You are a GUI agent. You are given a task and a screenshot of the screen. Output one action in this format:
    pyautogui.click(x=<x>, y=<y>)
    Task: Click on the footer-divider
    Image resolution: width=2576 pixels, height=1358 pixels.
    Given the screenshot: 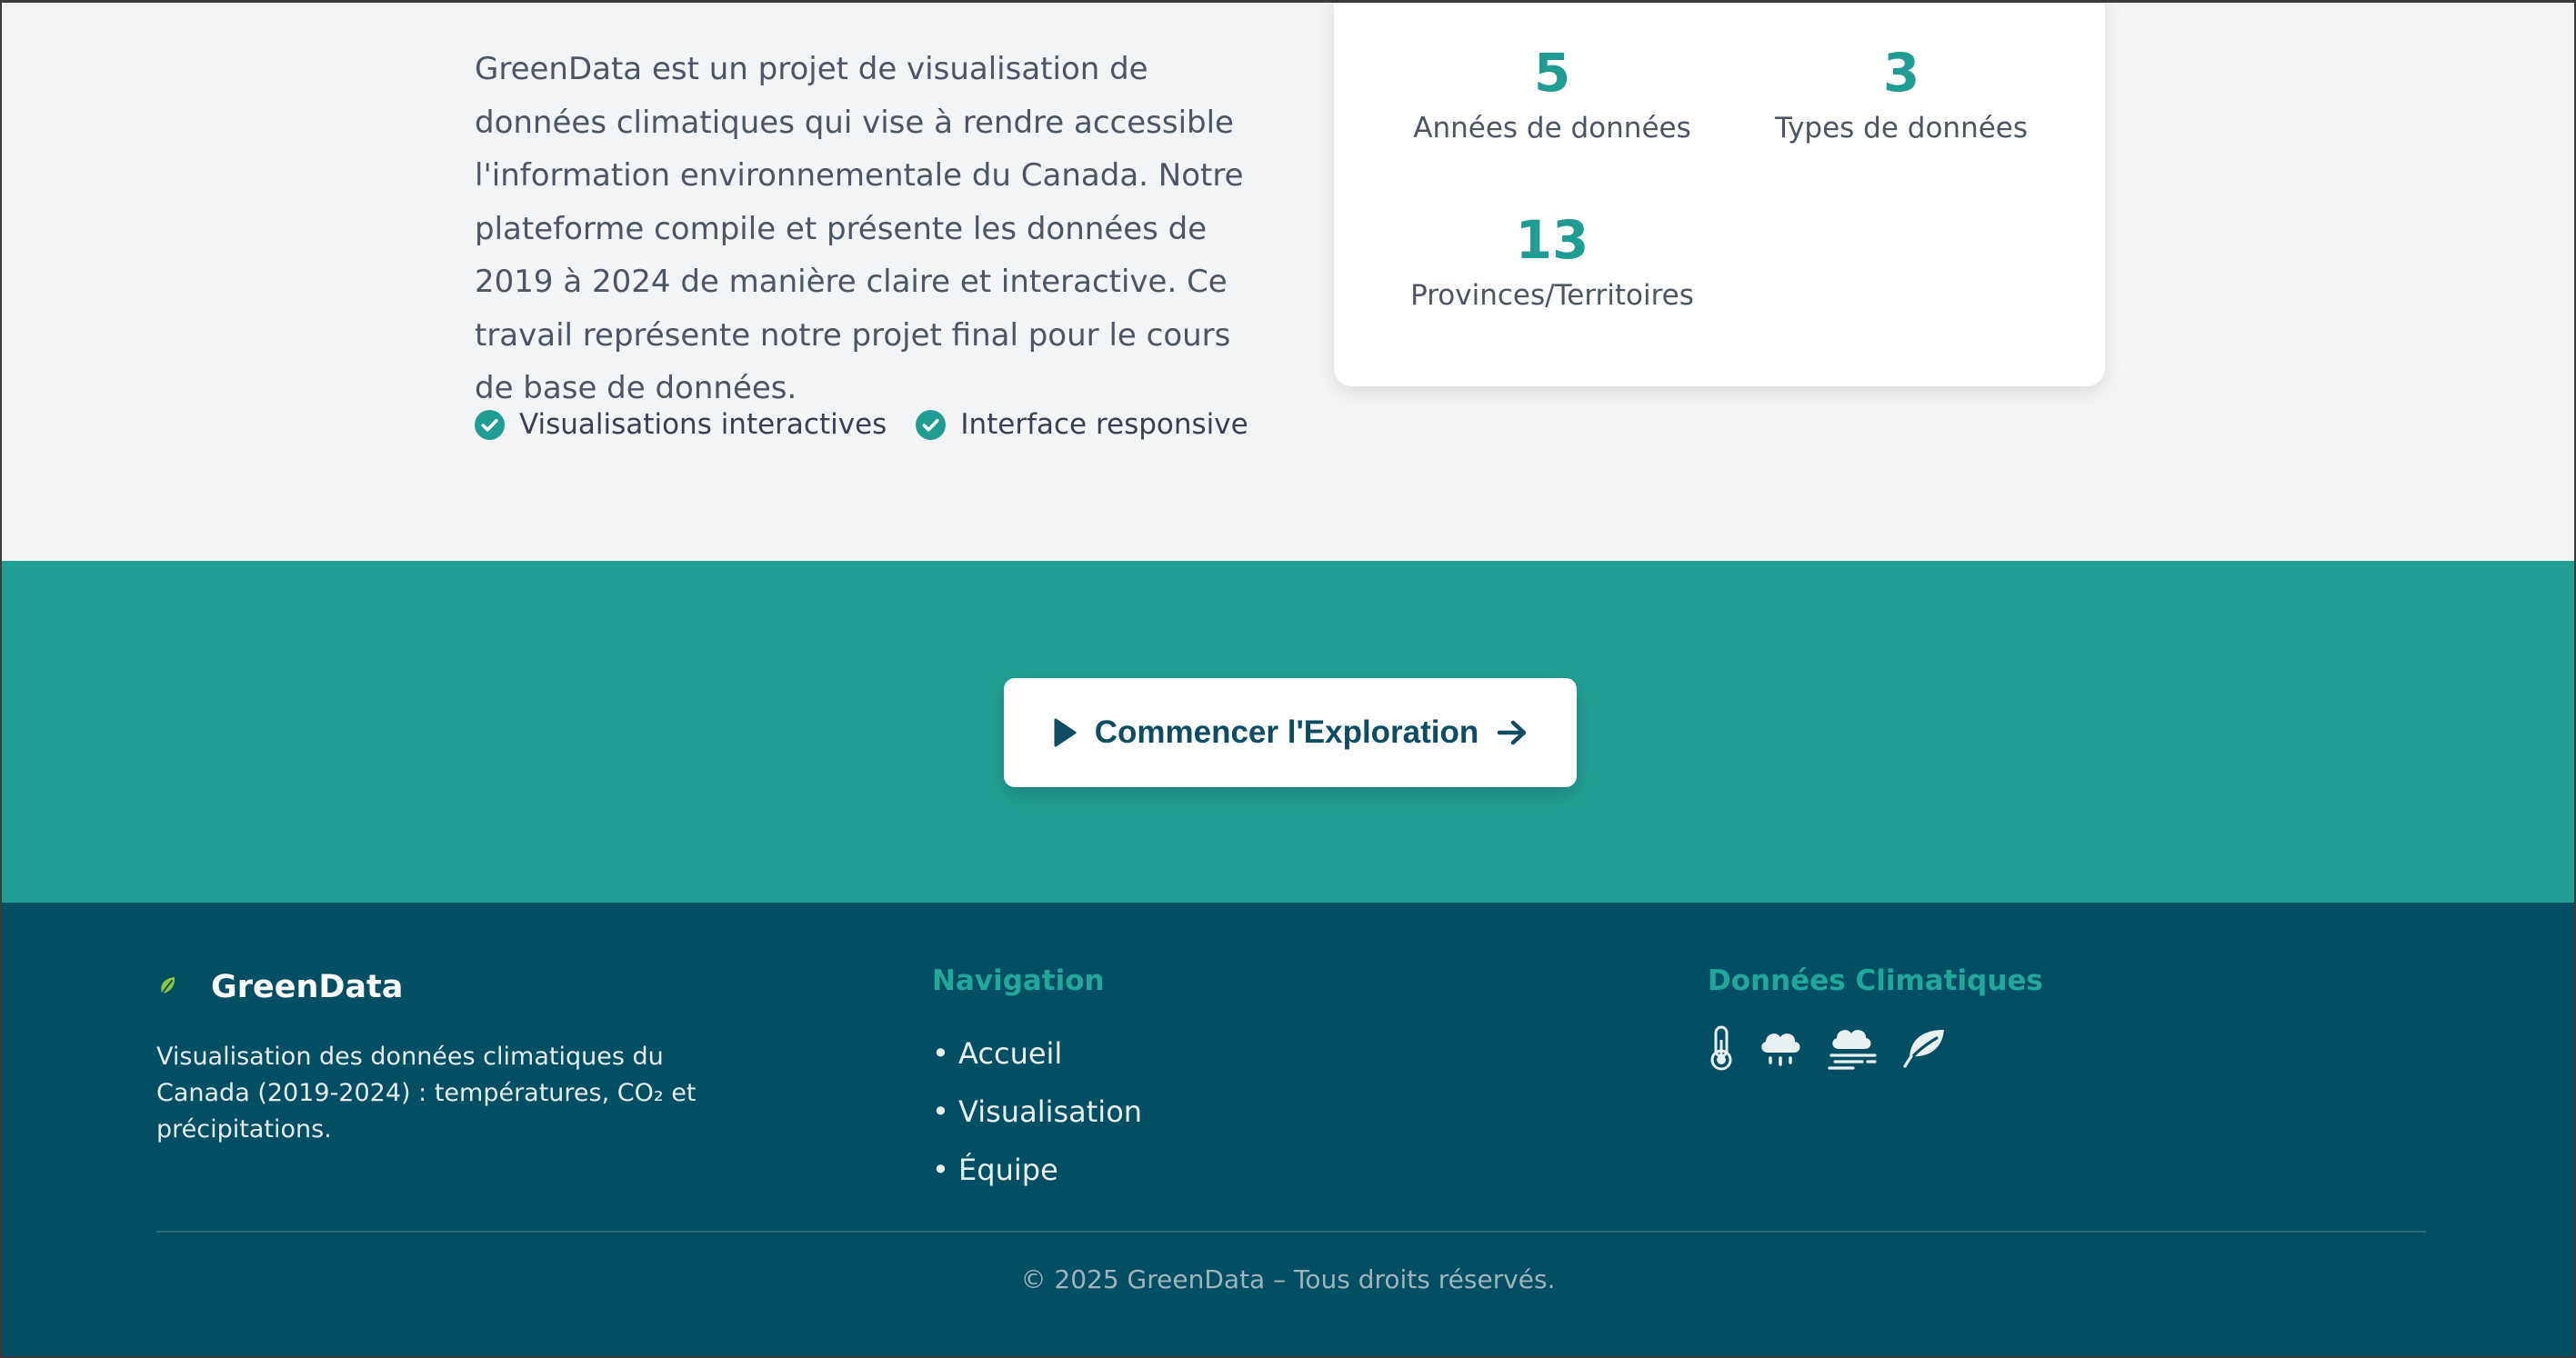 What is the action you would take?
    pyautogui.click(x=1291, y=1232)
    